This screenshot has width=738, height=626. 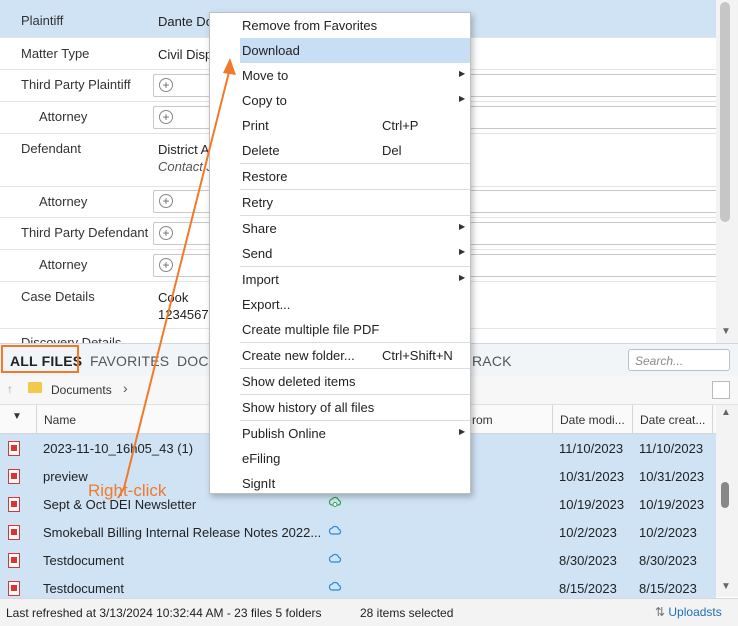 What do you see at coordinates (76, 84) in the screenshot?
I see `third-party-plaintiff-label: Third Party Plaintiff` at bounding box center [76, 84].